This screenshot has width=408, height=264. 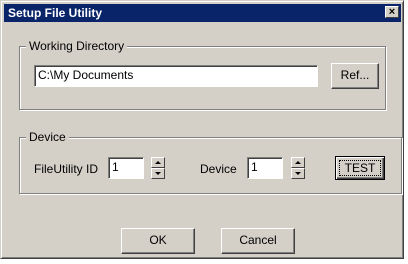 What do you see at coordinates (202, 13) in the screenshot?
I see `title-bar: Setup File Utility ×` at bounding box center [202, 13].